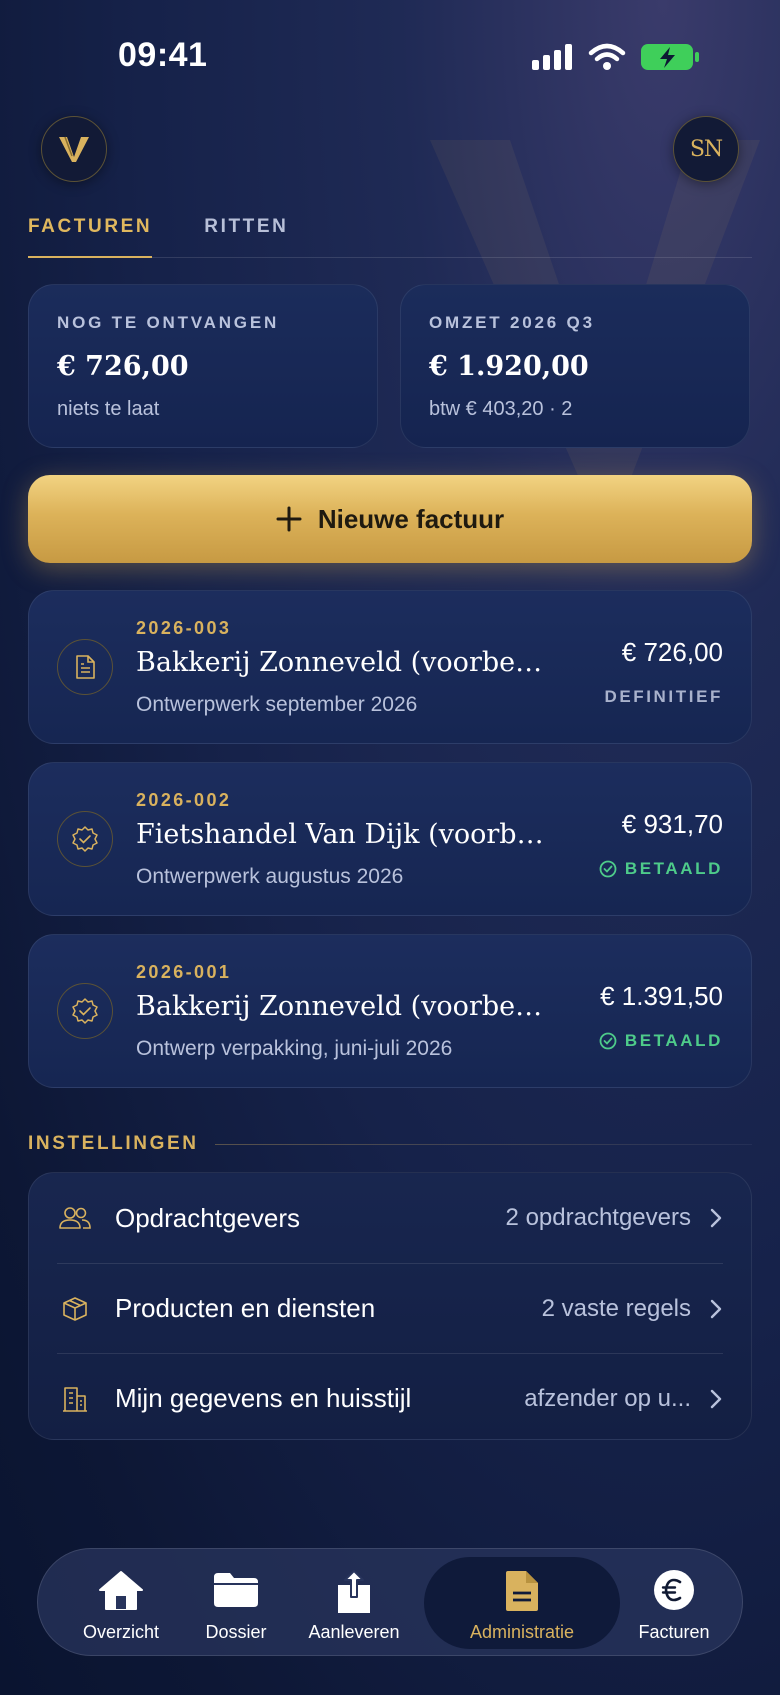  Describe the element at coordinates (661, 996) in the screenshot. I see `invoice-amount: € 1.391,50` at that location.